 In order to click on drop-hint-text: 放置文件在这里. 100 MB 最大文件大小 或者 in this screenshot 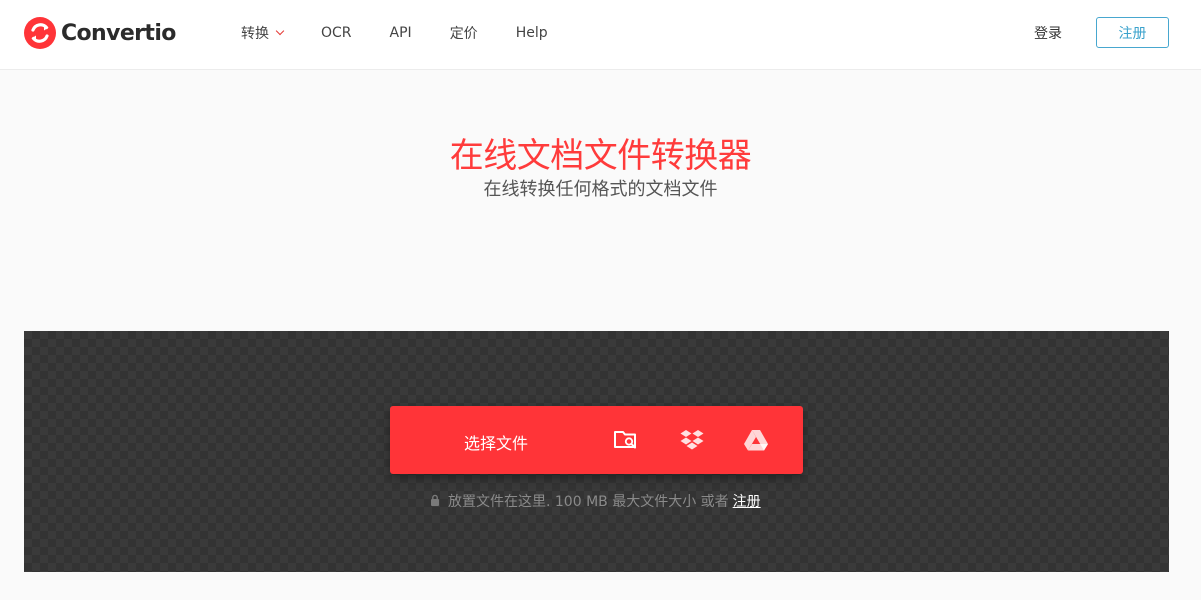, I will do `click(588, 502)`.